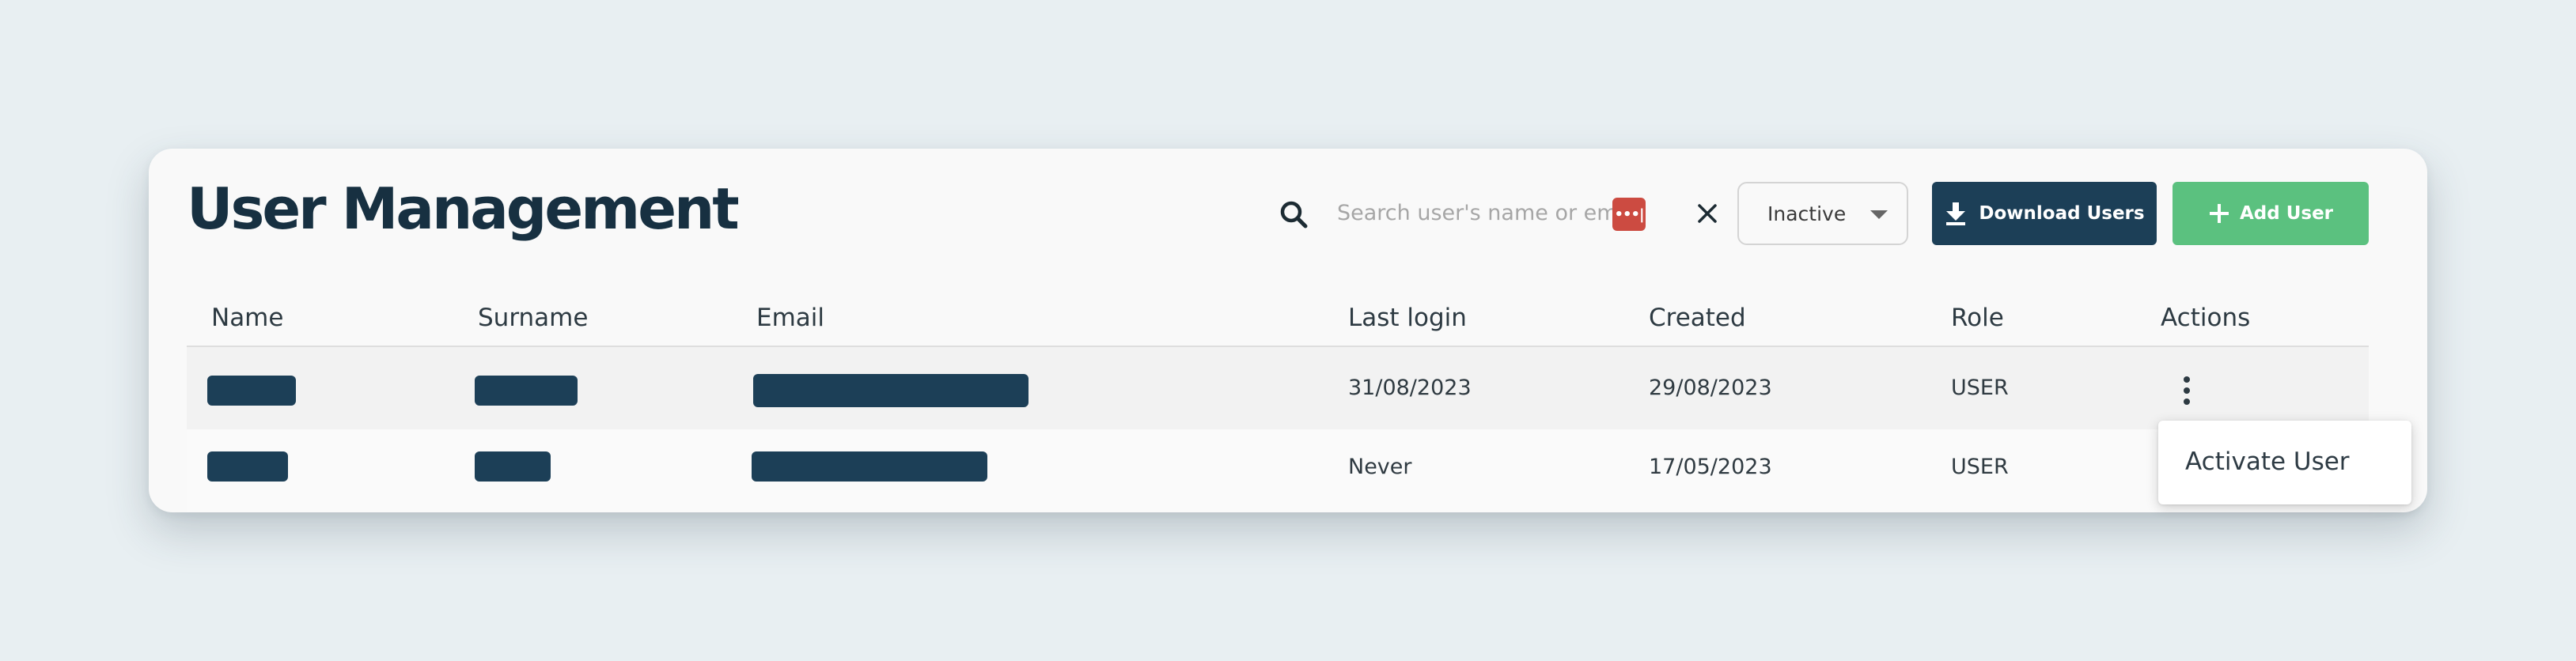 The width and height of the screenshot is (2576, 661). What do you see at coordinates (1278, 470) in the screenshot?
I see `table-row: Never 17/05/2023 USER` at bounding box center [1278, 470].